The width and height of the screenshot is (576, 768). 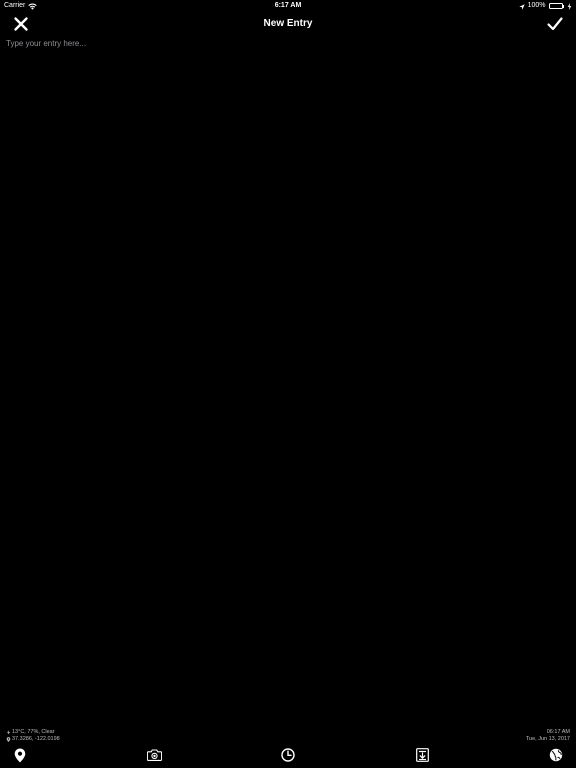 I want to click on location-arrow-icon, so click(x=521, y=6).